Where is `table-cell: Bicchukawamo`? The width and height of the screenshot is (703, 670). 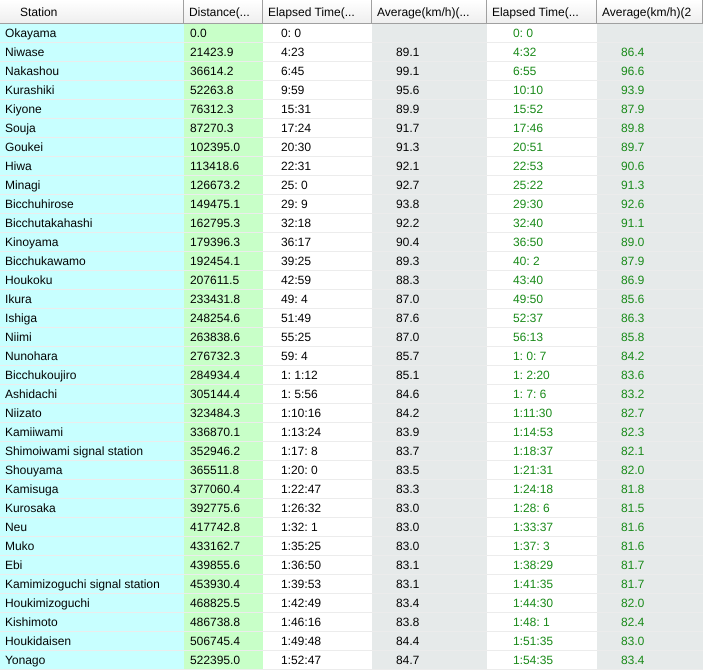
table-cell: Bicchukawamo is located at coordinates (92, 261).